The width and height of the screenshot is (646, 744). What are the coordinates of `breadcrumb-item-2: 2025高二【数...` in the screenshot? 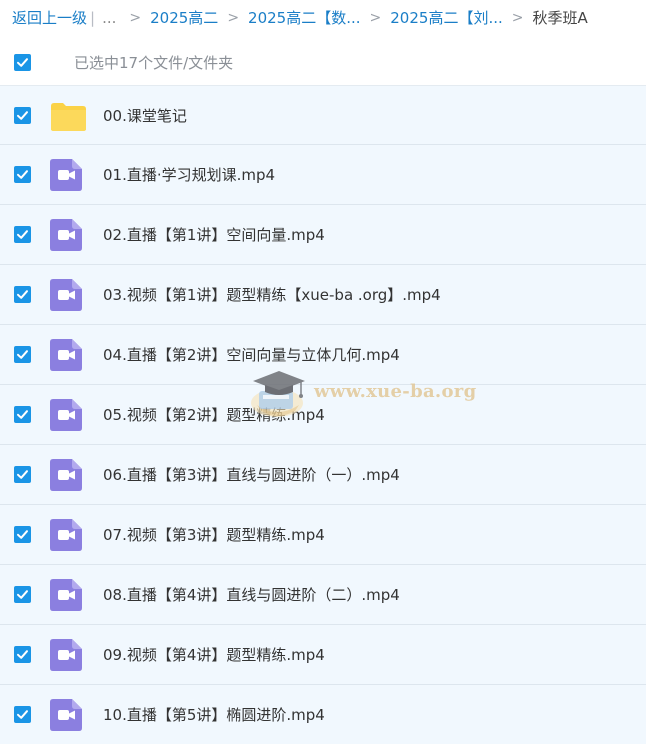 It's located at (304, 17).